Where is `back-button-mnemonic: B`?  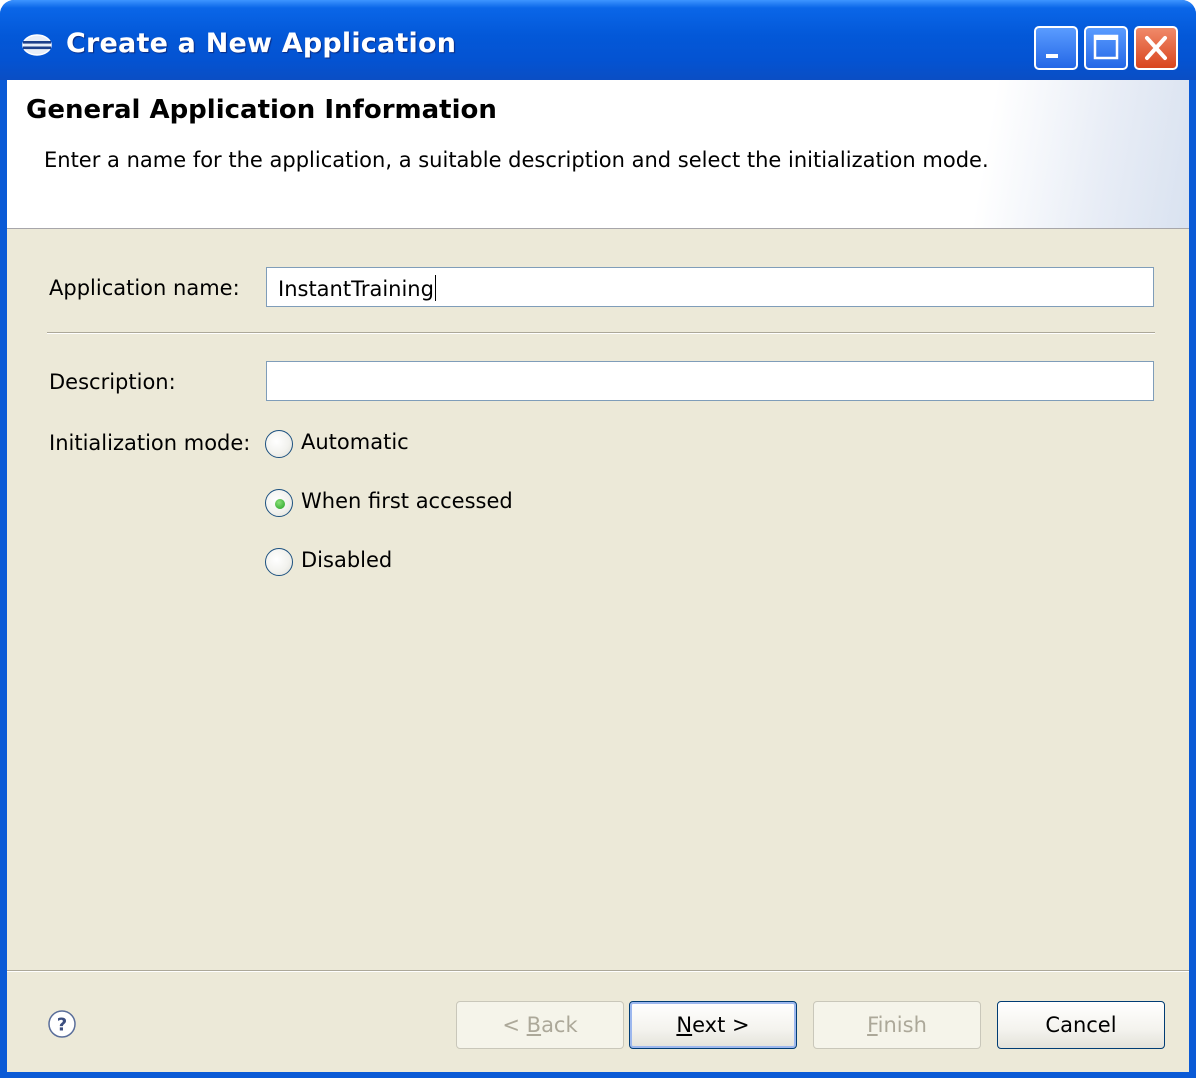
back-button-mnemonic: B is located at coordinates (534, 1025).